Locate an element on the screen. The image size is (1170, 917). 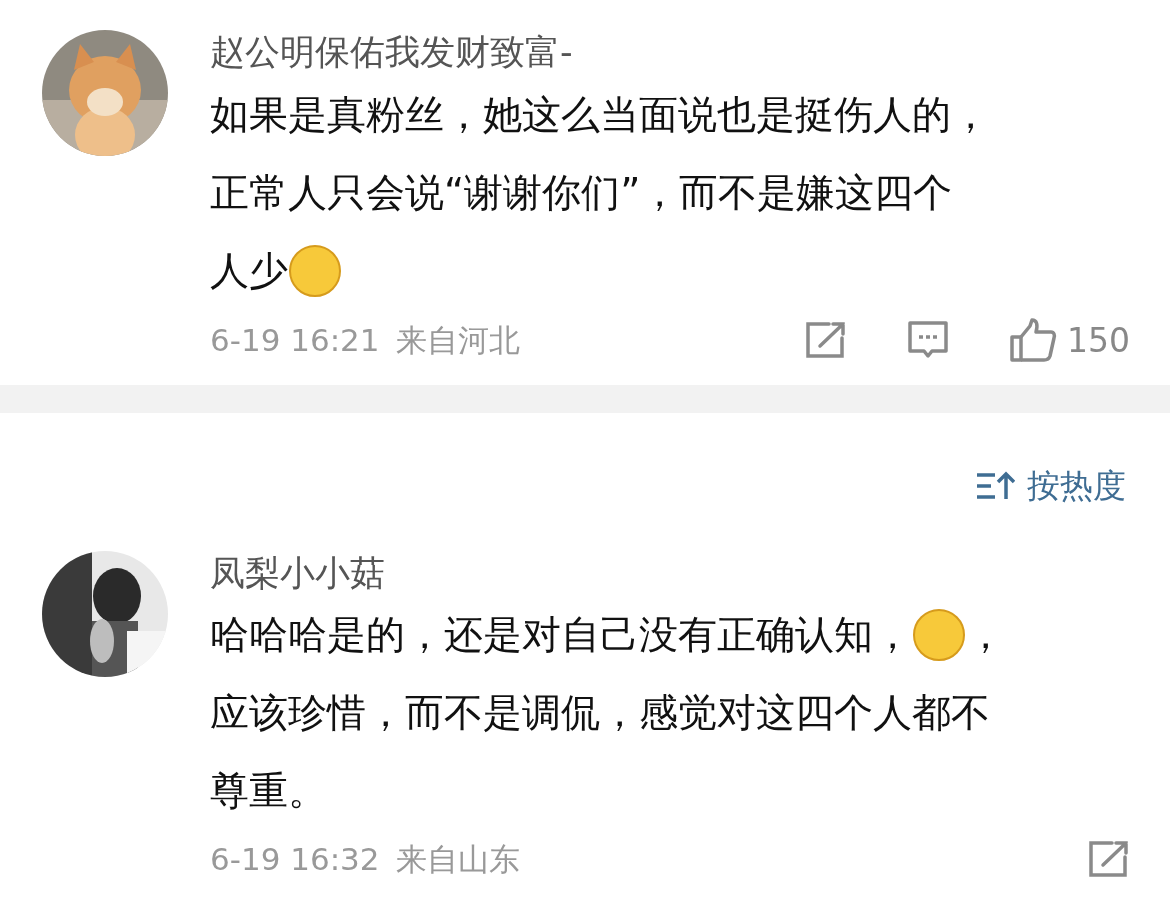
comment-text: 尊重。 is located at coordinates (268, 791).